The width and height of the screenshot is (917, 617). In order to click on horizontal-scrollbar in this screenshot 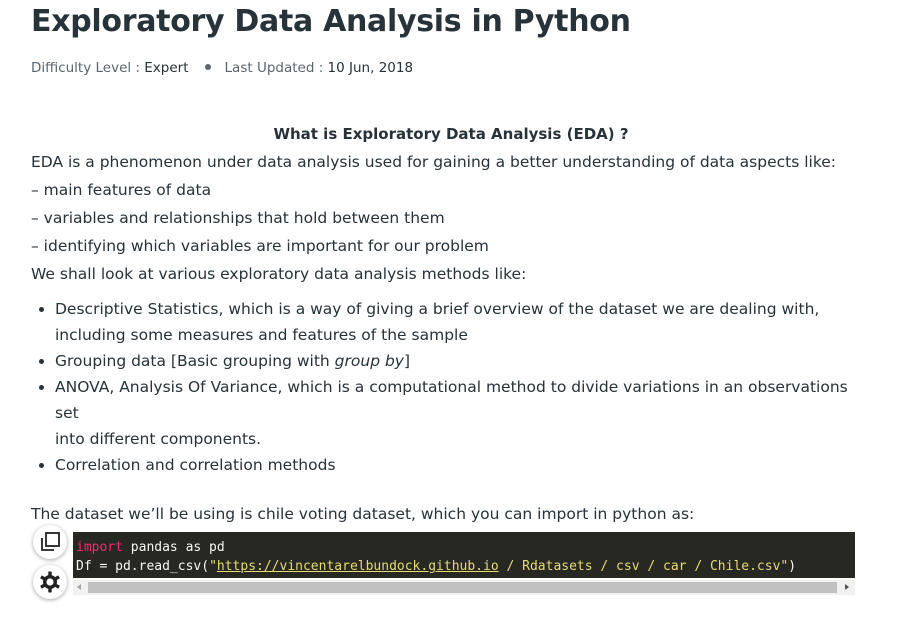, I will do `click(464, 587)`.